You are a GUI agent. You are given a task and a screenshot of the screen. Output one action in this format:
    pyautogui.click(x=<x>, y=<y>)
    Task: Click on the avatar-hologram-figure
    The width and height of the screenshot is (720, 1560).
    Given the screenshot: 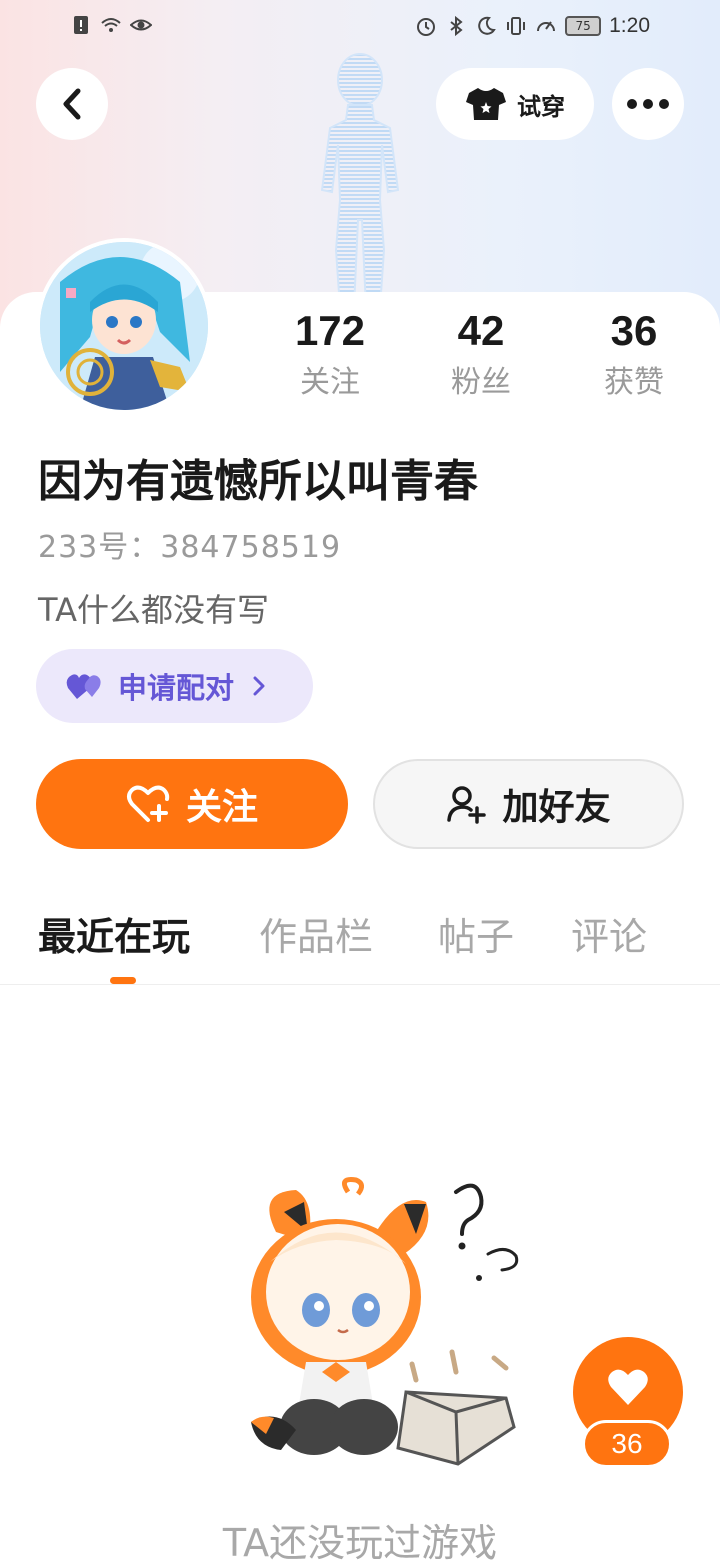 What is the action you would take?
    pyautogui.click(x=360, y=181)
    